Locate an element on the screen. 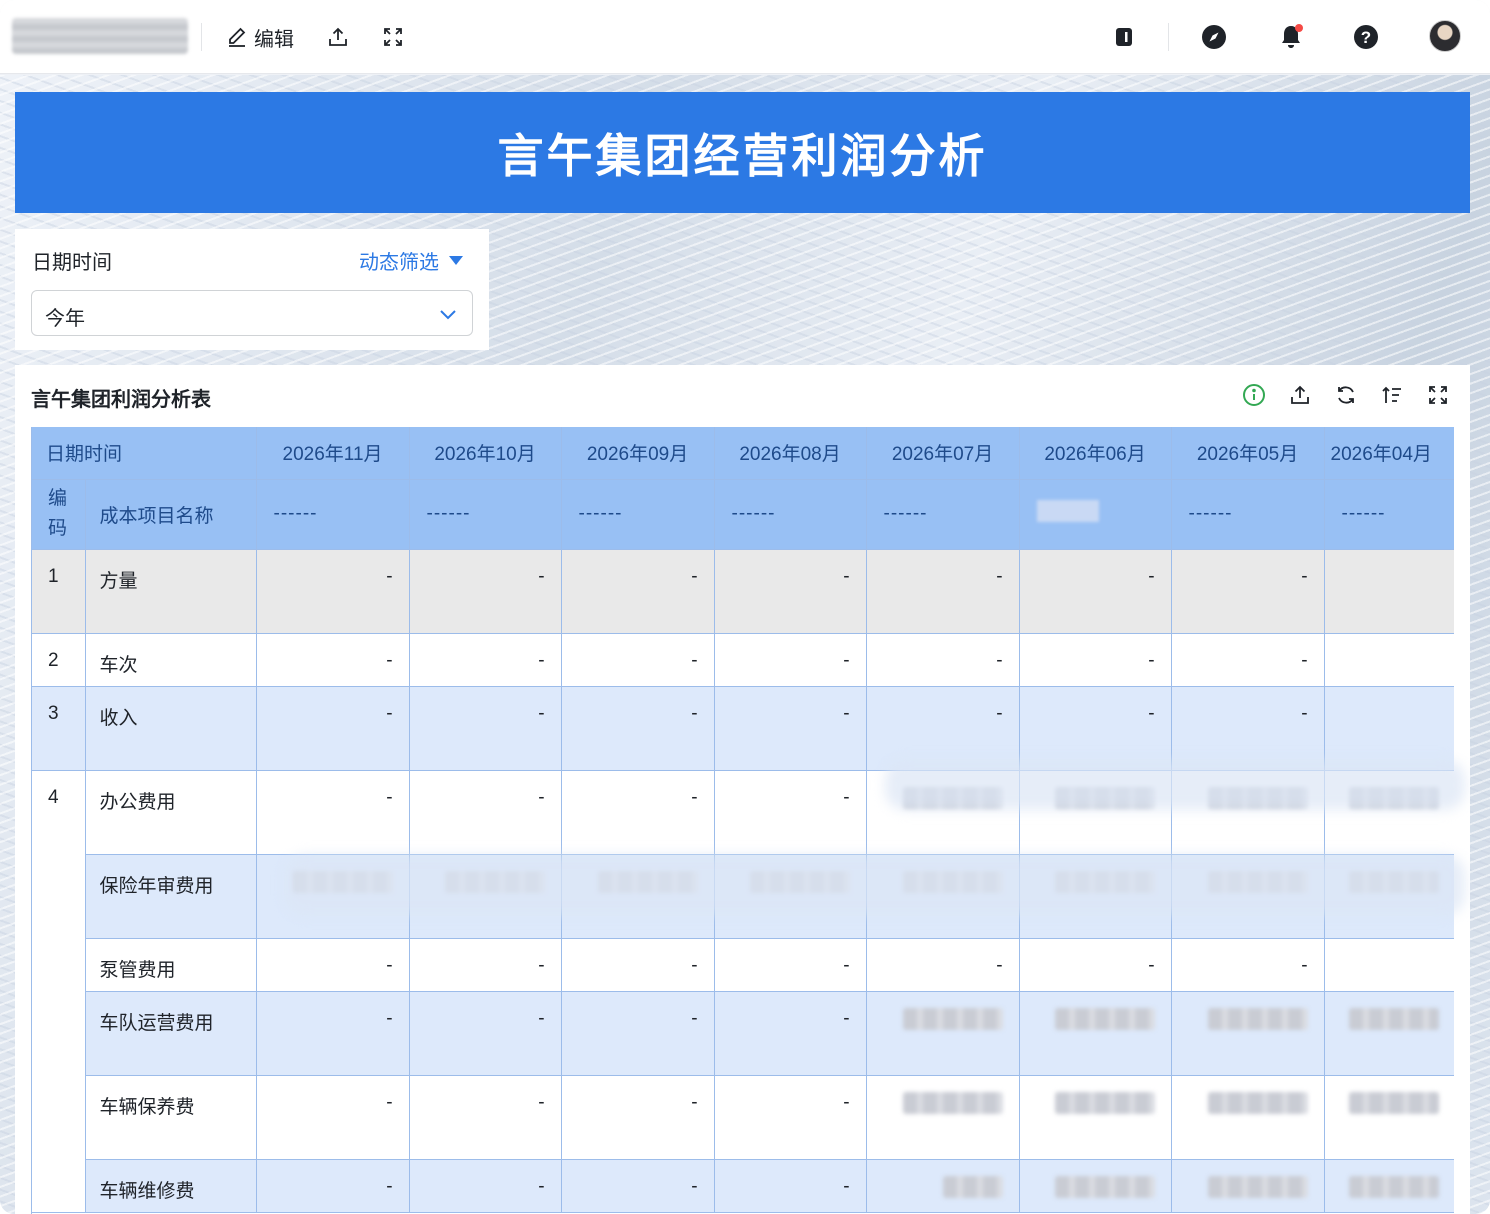 Image resolution: width=1490 pixels, height=1214 pixels. date-range-select: 今年 is located at coordinates (252, 313).